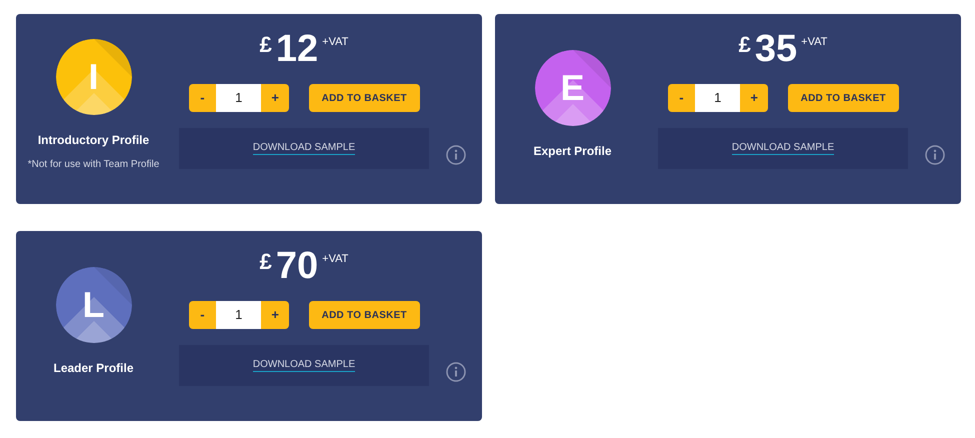 The image size is (975, 438). Describe the element at coordinates (93, 368) in the screenshot. I see `product-name: Leader Profile` at that location.